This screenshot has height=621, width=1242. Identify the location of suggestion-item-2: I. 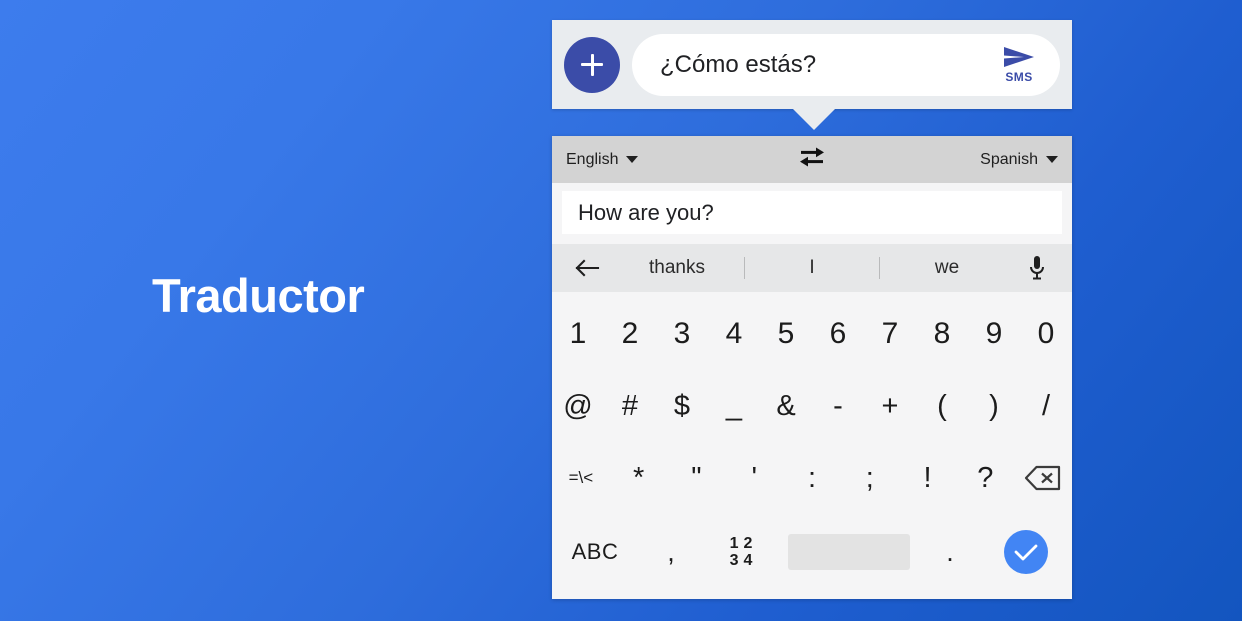
(812, 268).